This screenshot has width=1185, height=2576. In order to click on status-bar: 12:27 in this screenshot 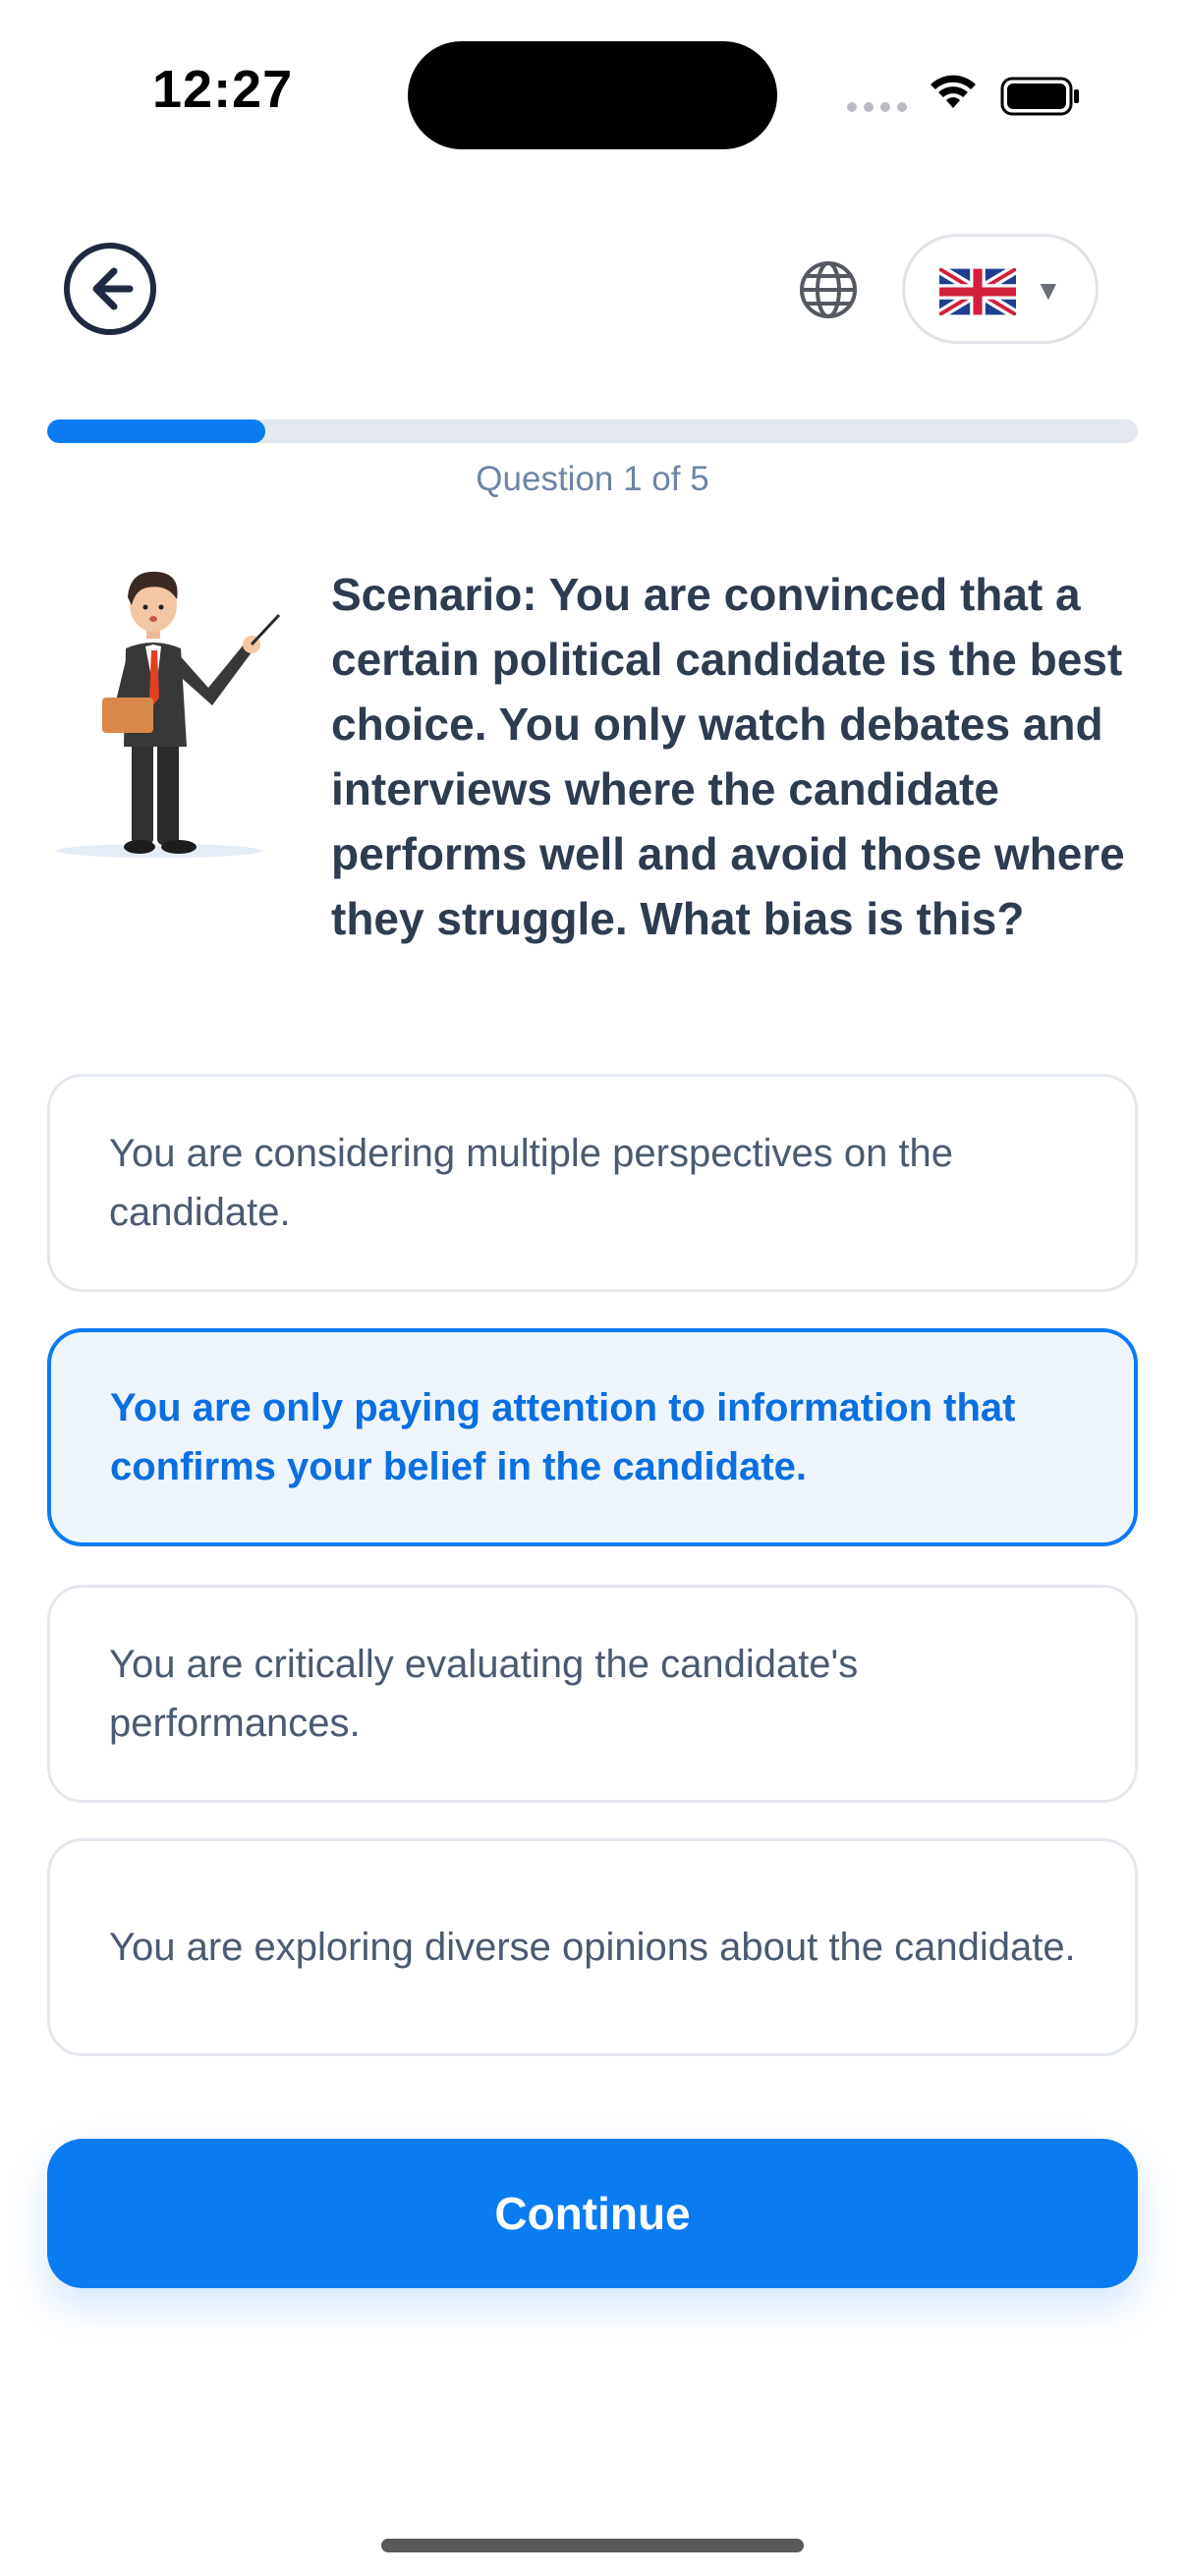, I will do `click(592, 93)`.